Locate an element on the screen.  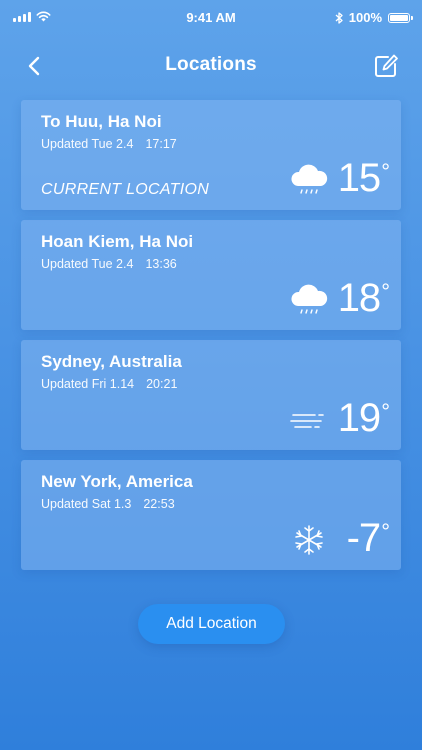
status-bar: 9:41 AM 100% is located at coordinates (211, 17).